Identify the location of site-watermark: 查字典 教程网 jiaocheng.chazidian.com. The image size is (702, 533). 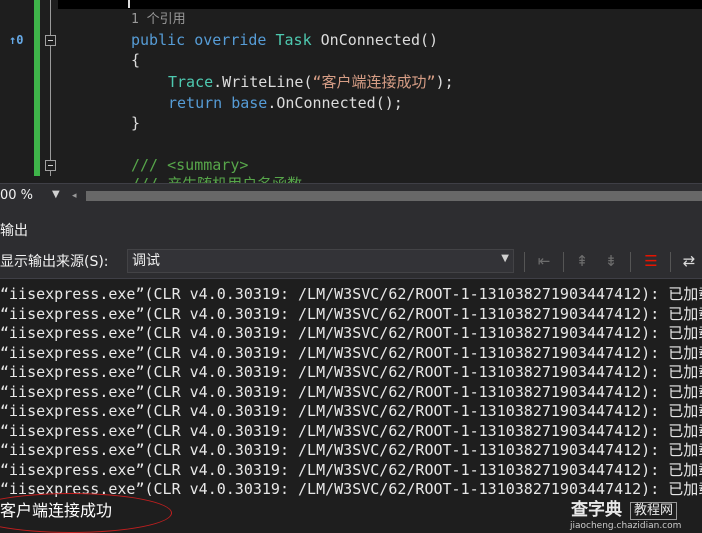
(634, 516).